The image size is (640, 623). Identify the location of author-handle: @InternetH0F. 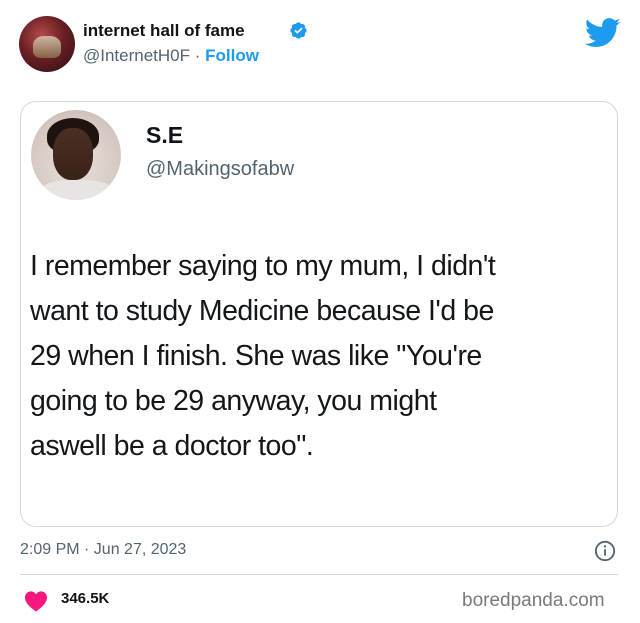
(136, 55).